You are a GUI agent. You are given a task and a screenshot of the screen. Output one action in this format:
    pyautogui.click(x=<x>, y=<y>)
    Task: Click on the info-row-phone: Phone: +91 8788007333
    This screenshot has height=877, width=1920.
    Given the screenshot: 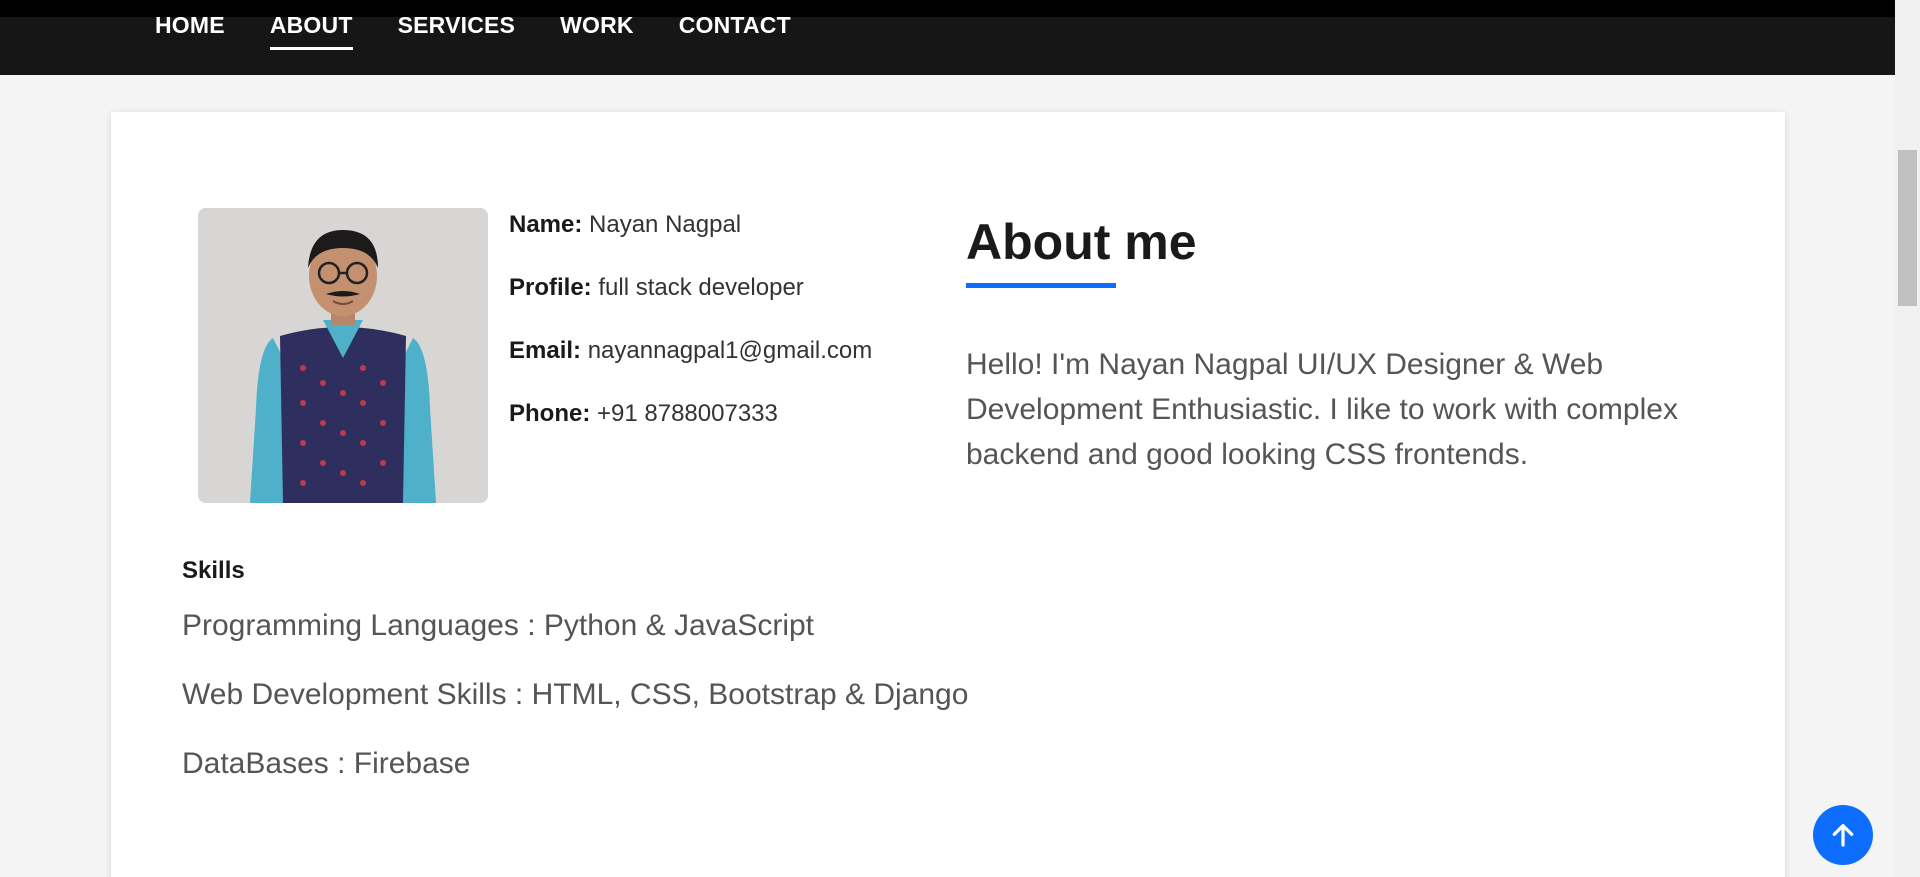 What is the action you would take?
    pyautogui.click(x=690, y=414)
    